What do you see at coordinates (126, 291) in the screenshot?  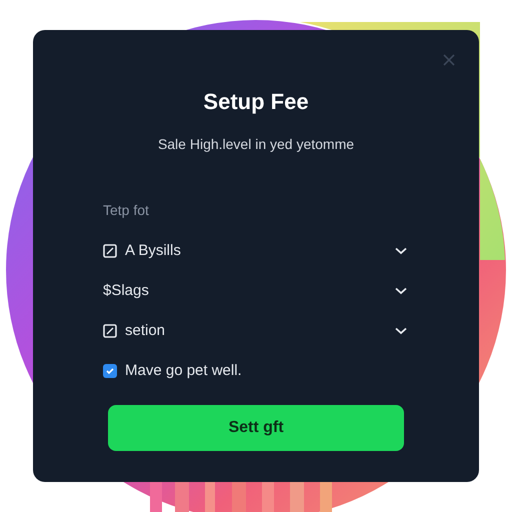 I see `option-label: $Slags` at bounding box center [126, 291].